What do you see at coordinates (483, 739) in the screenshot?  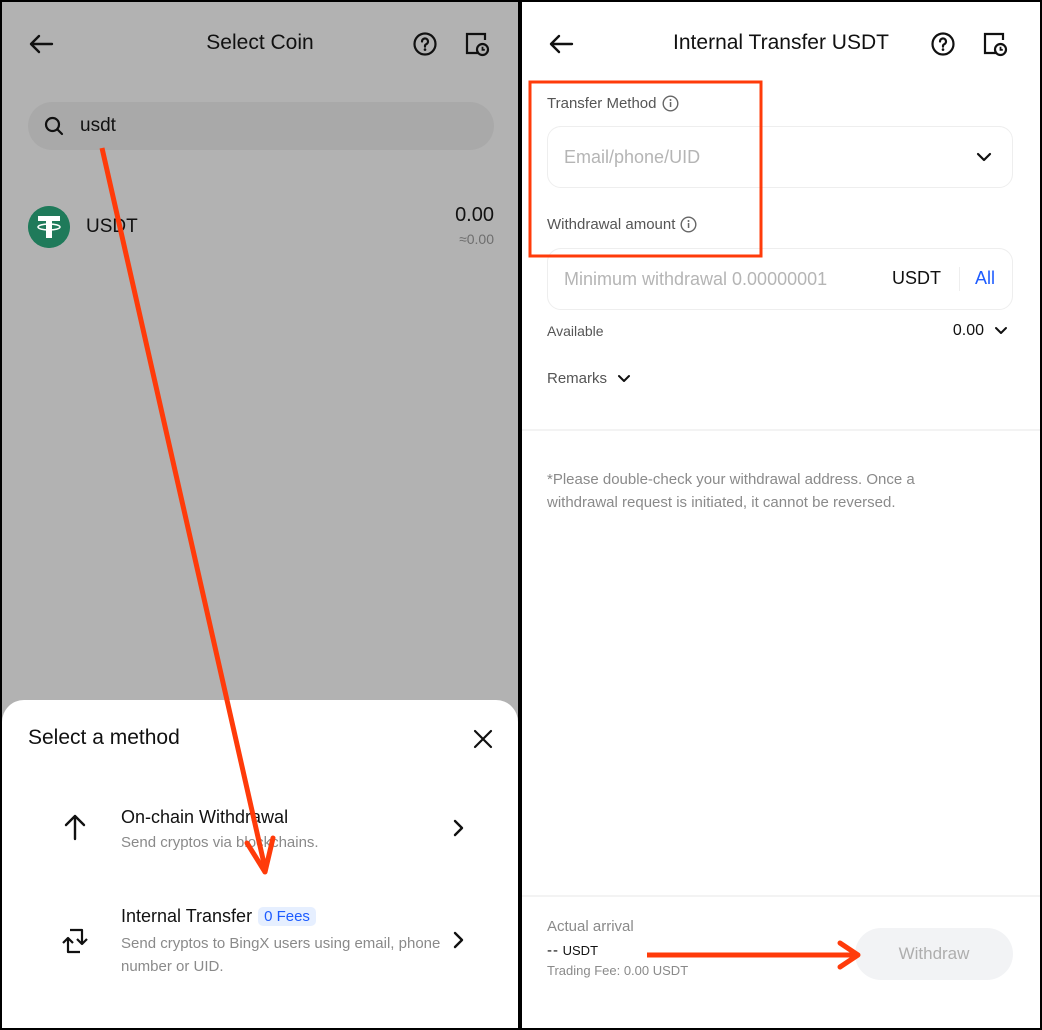 I see `close-icon` at bounding box center [483, 739].